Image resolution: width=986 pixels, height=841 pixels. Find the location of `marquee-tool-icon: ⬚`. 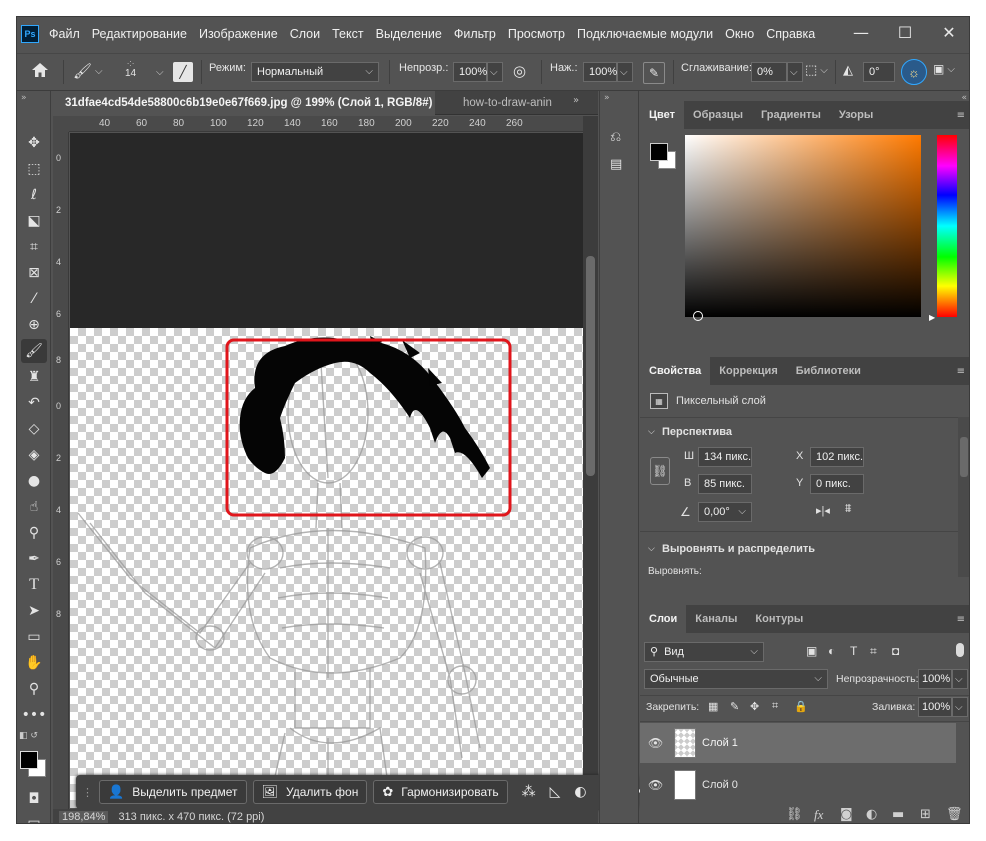

marquee-tool-icon: ⬚ is located at coordinates (34, 169).